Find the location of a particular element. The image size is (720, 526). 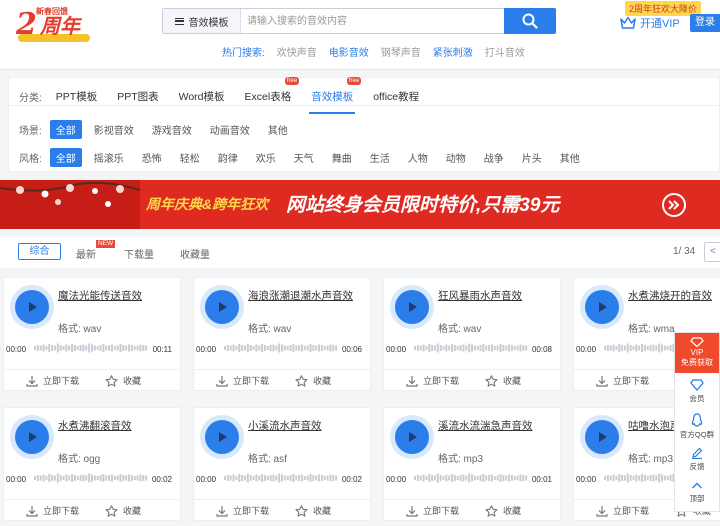

scene-option: 全部 is located at coordinates (65, 129).